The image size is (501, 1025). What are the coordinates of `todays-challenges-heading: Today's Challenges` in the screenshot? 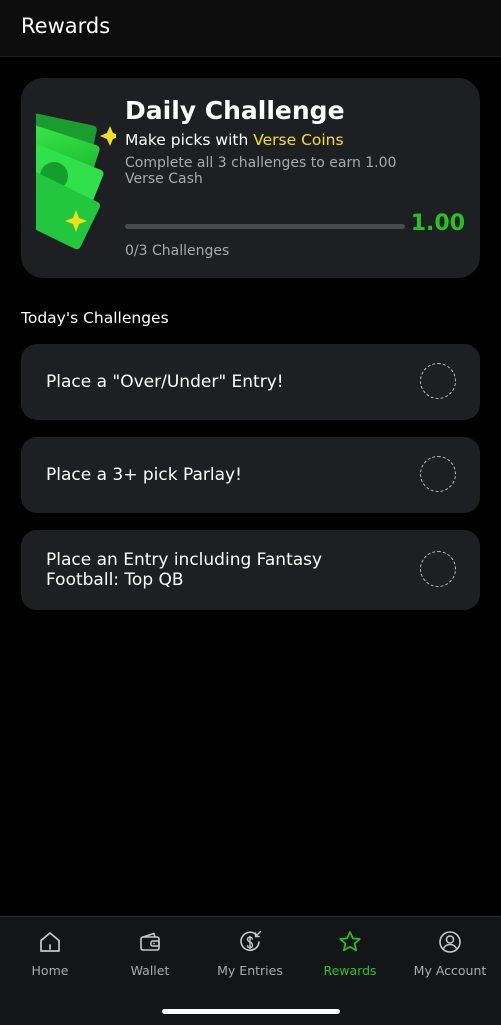 It's located at (95, 318).